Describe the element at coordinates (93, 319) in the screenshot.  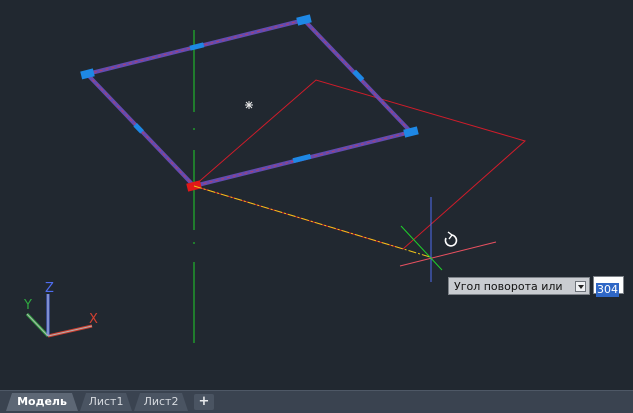
I see `ucs-x-label: X` at that location.